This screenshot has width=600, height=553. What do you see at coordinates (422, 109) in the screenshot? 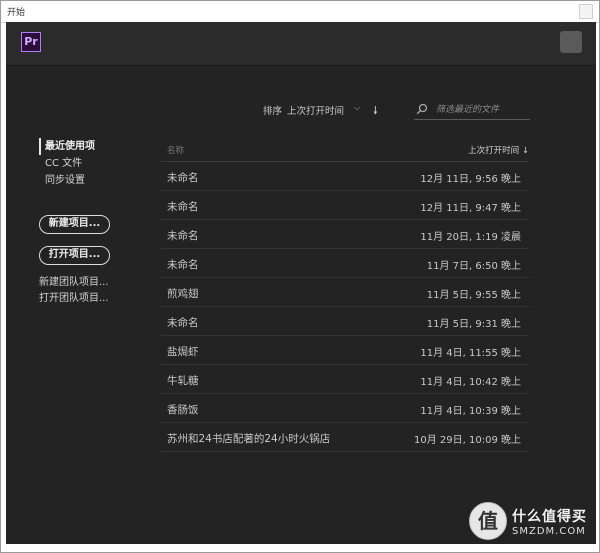
I see `search-icon` at bounding box center [422, 109].